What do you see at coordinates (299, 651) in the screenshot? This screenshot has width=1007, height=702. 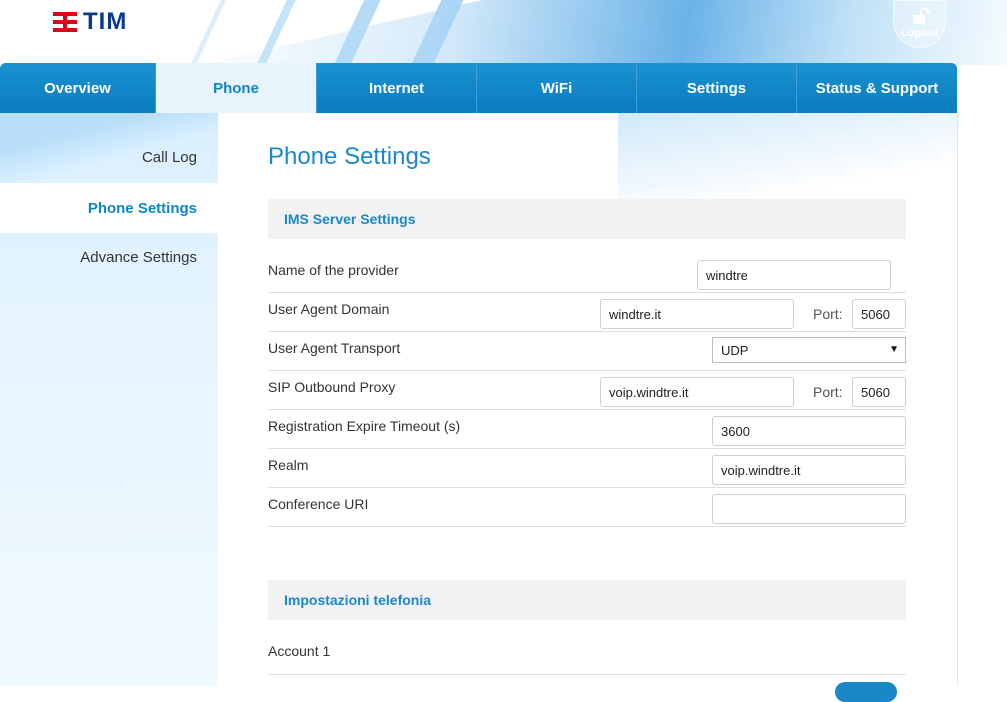 I see `account-label: Account 1` at bounding box center [299, 651].